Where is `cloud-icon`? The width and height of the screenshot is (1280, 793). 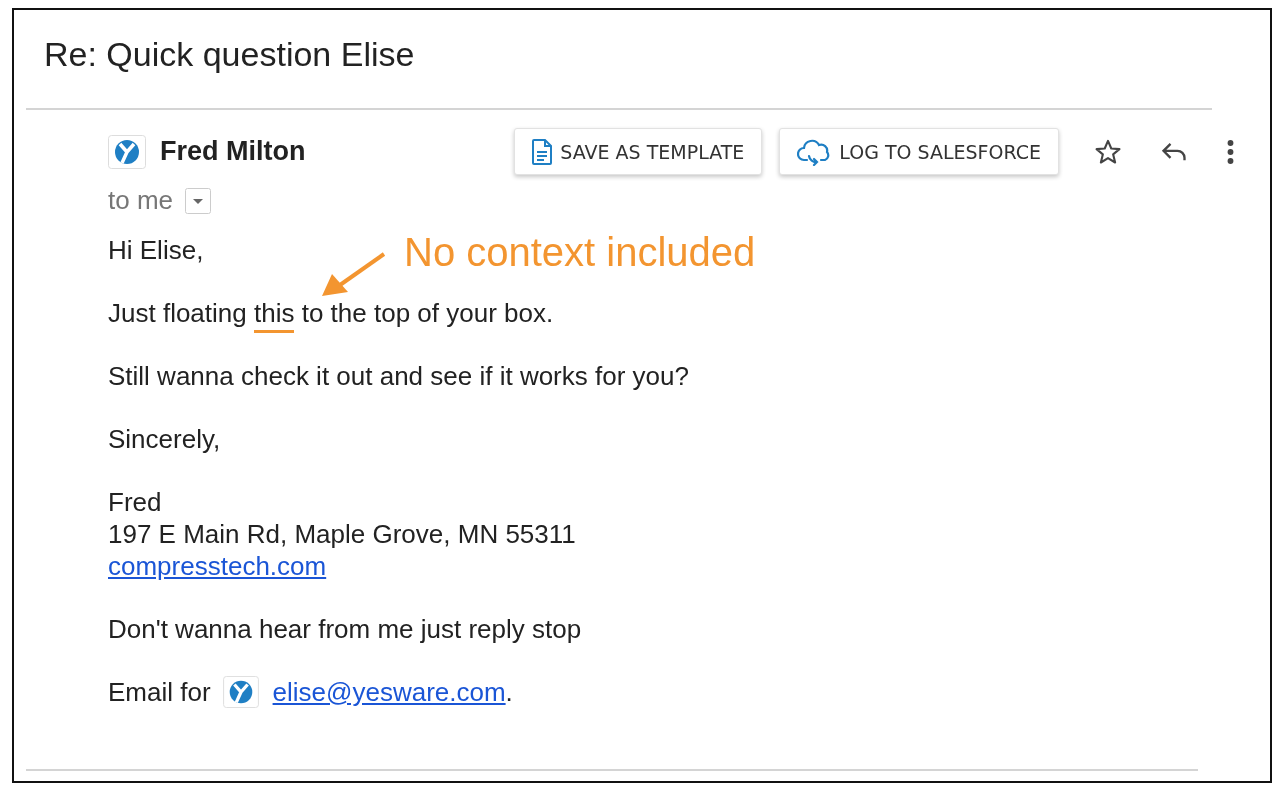 cloud-icon is located at coordinates (814, 151).